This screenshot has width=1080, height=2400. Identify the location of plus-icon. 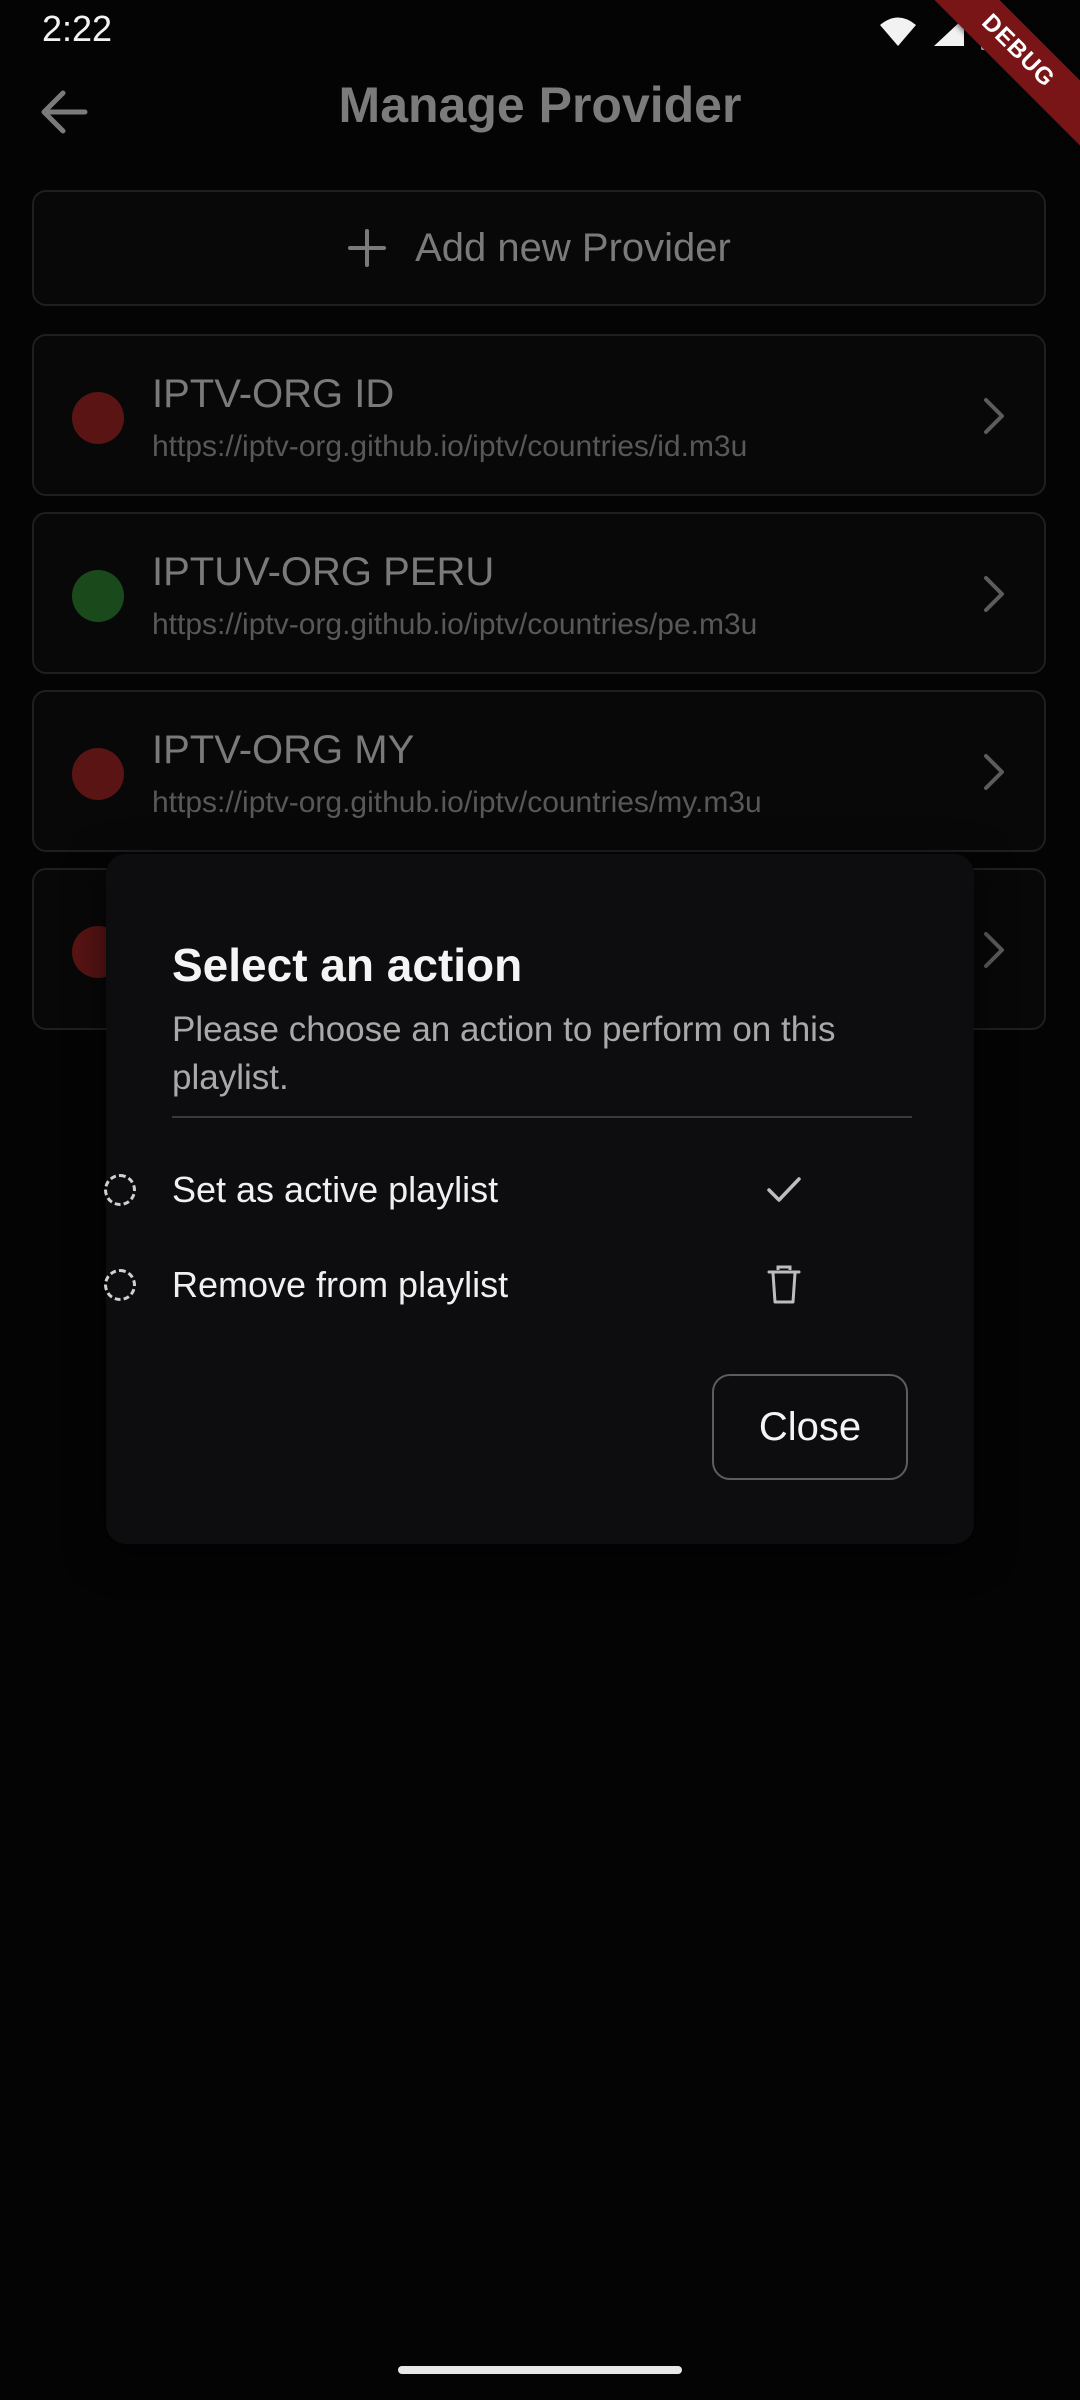
(367, 248).